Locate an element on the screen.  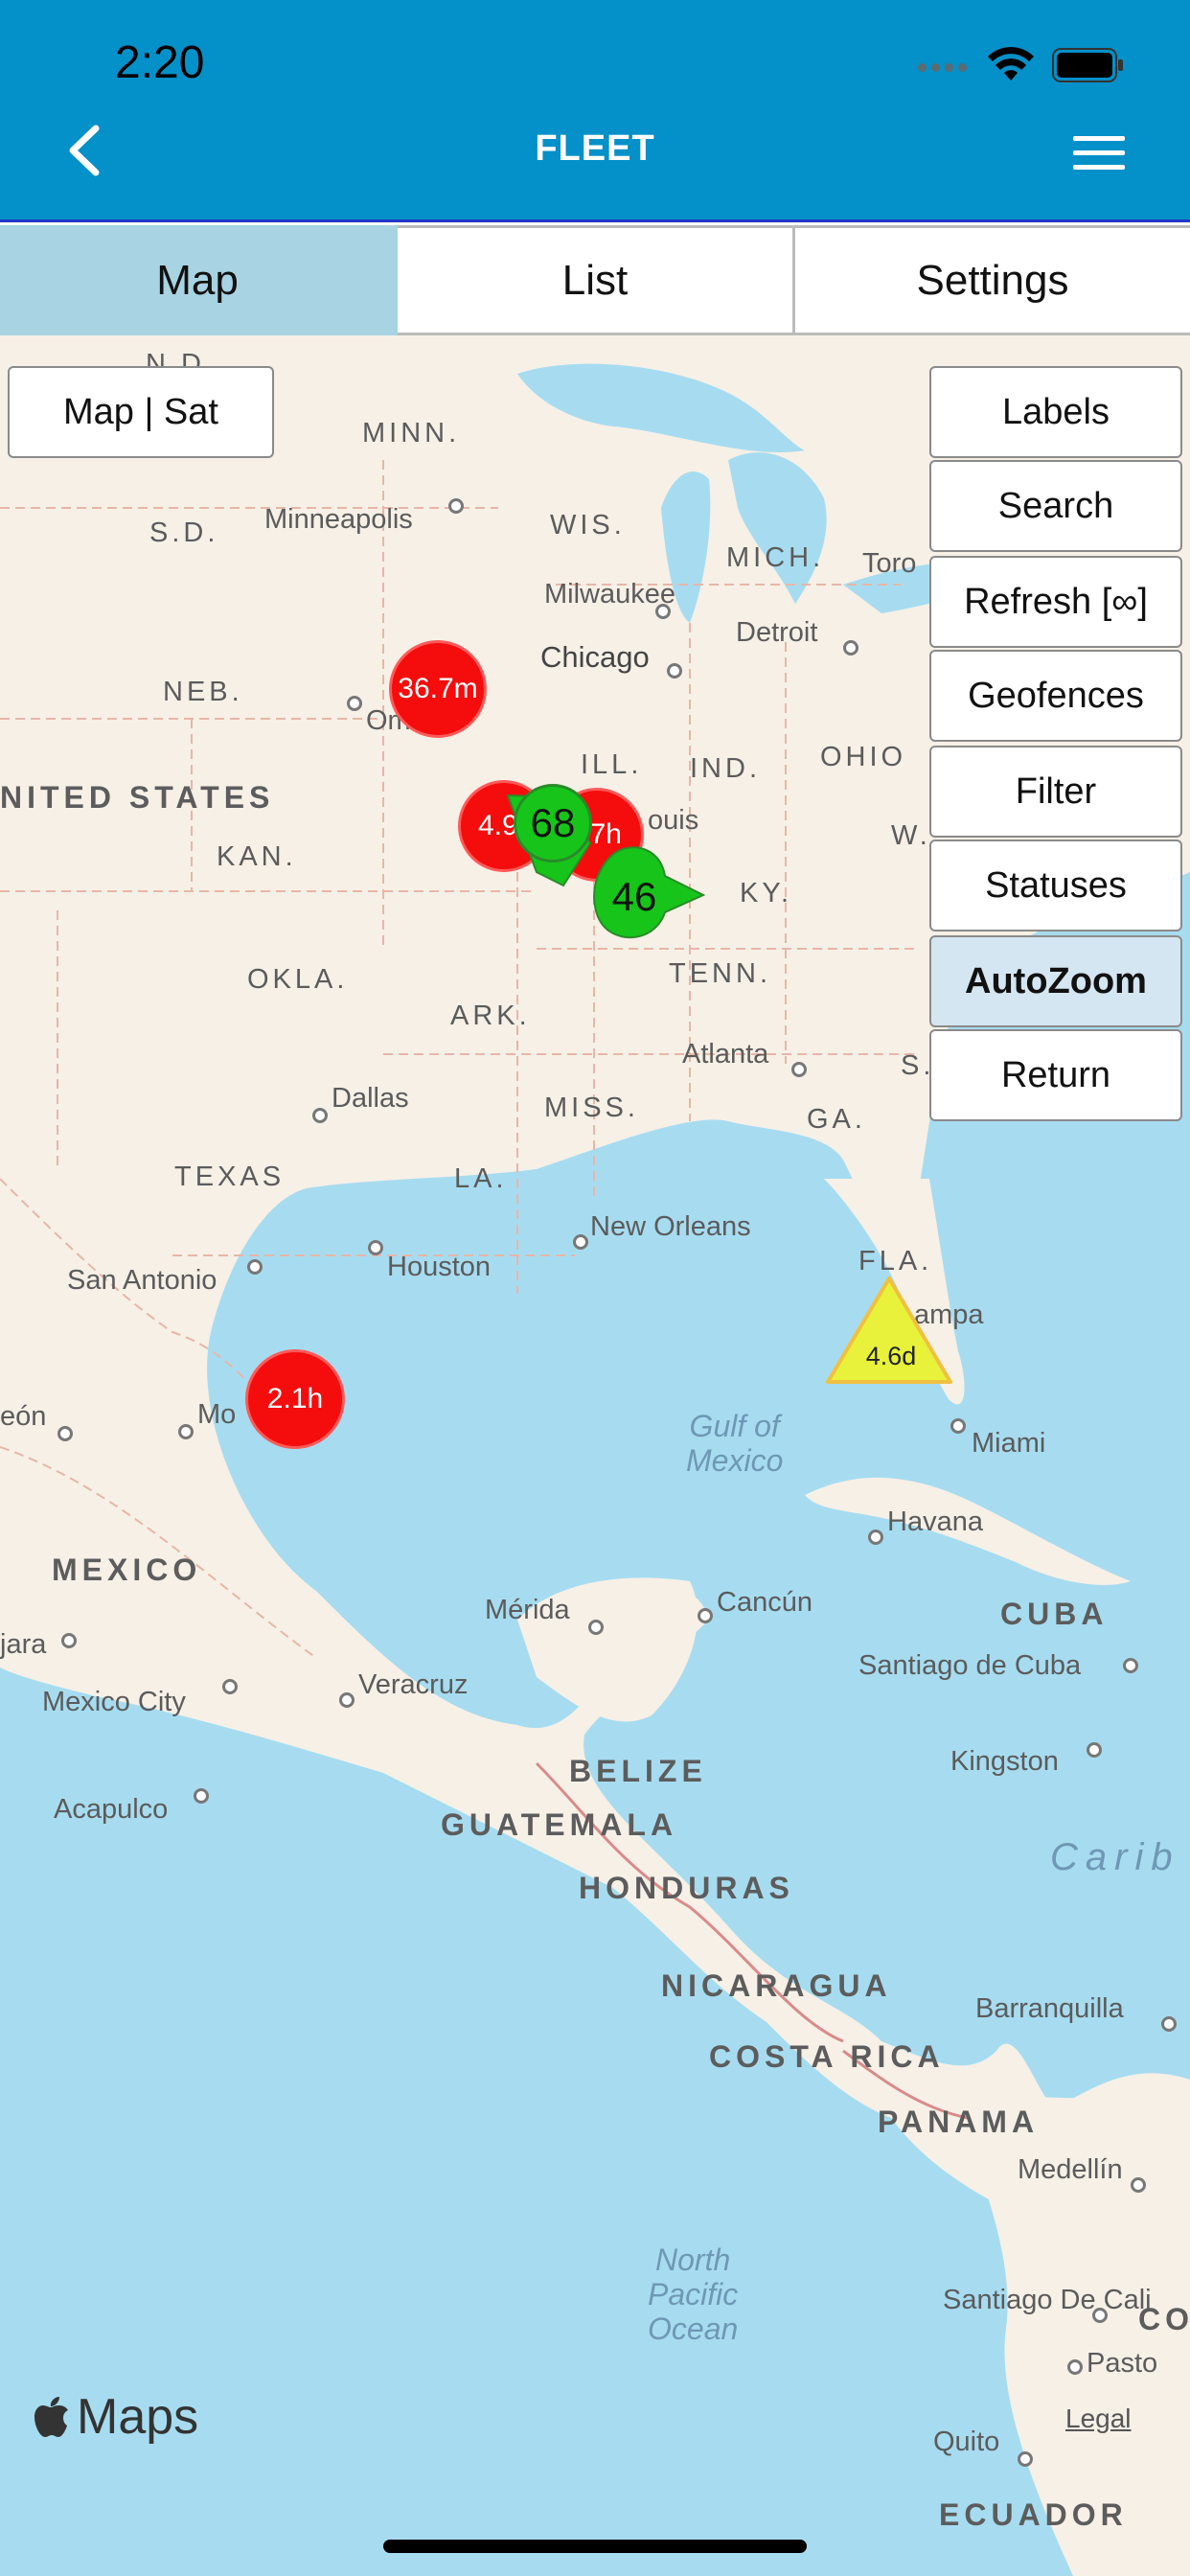
map-label: TEXAS is located at coordinates (230, 1177).